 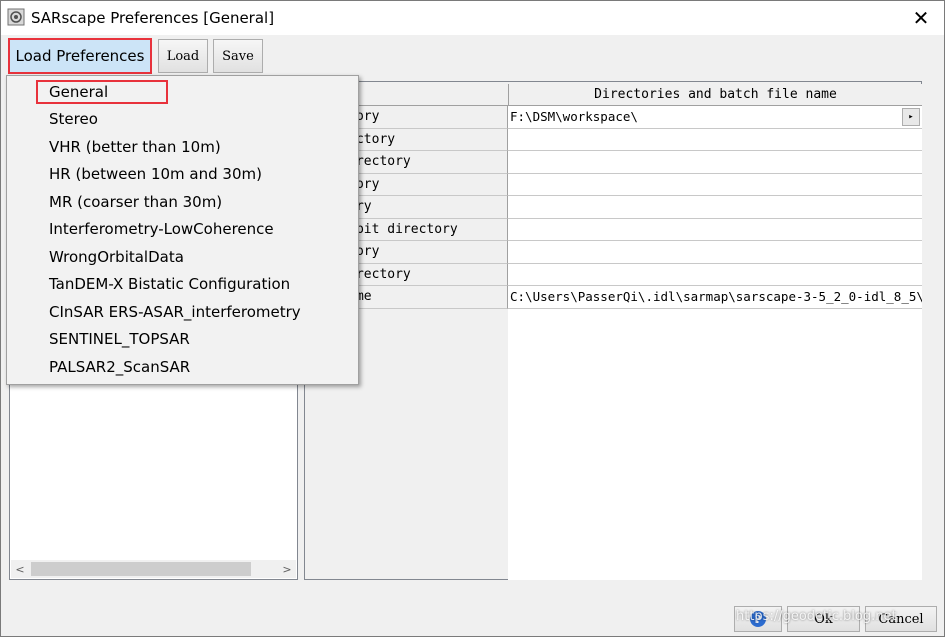 I want to click on menu-item-label: MR (coarser than 30m), so click(x=136, y=201).